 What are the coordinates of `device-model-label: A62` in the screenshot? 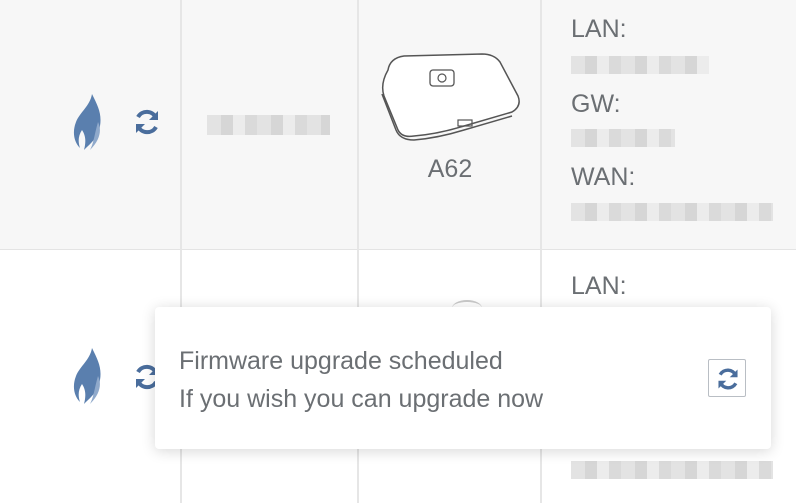 It's located at (450, 169).